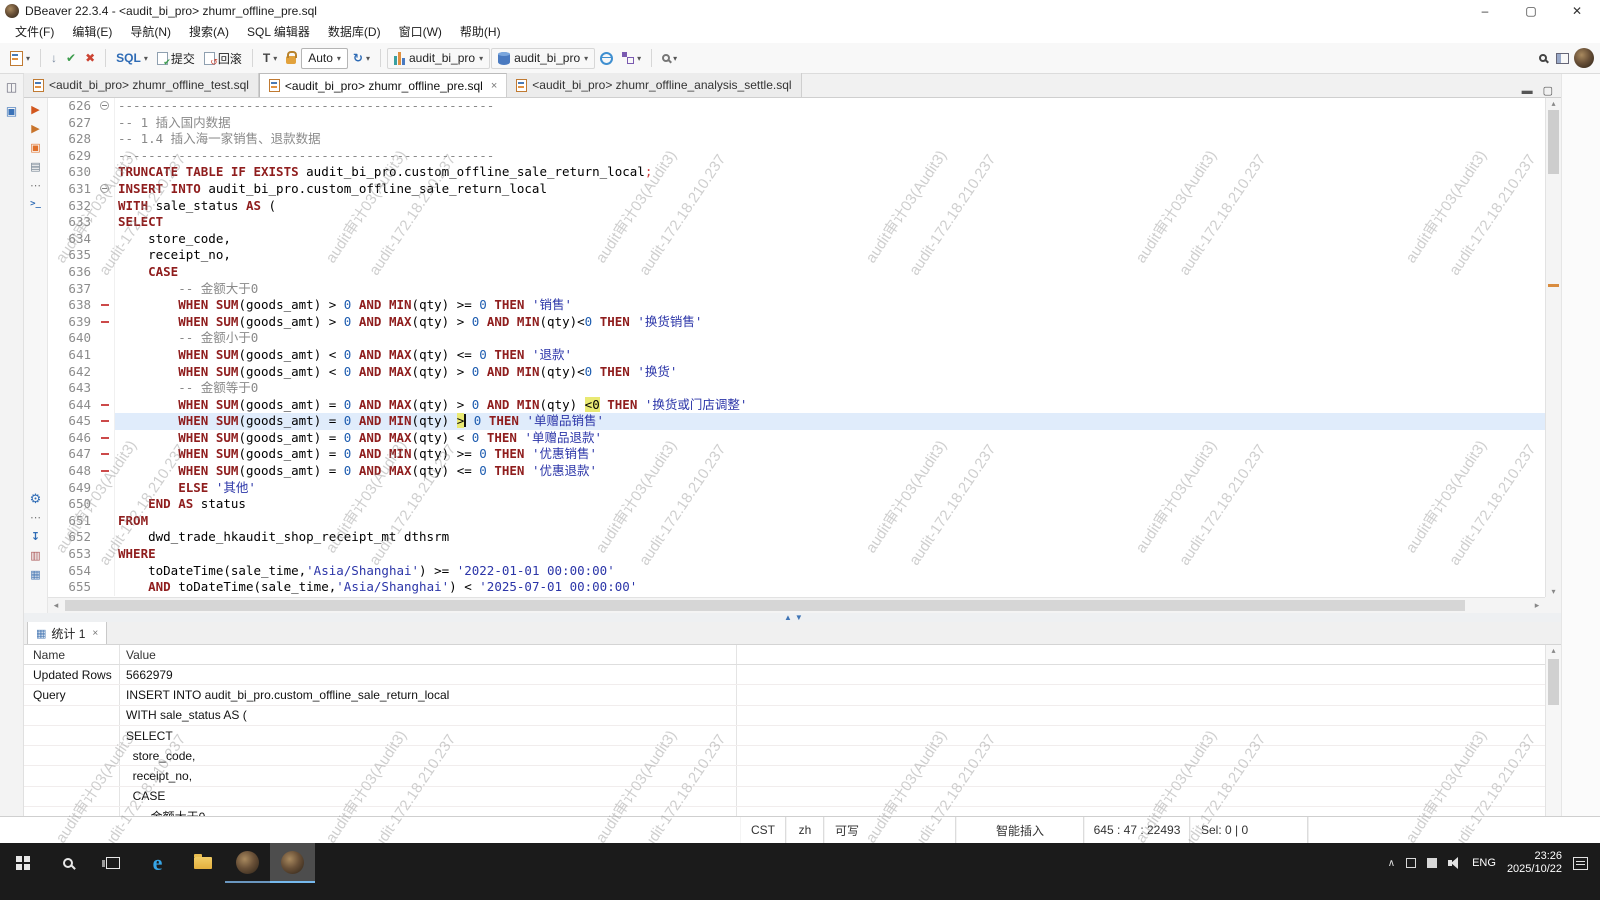 This screenshot has height=900, width=1600. Describe the element at coordinates (247, 863) in the screenshot. I see `taskbar-dbeaver-button` at that location.